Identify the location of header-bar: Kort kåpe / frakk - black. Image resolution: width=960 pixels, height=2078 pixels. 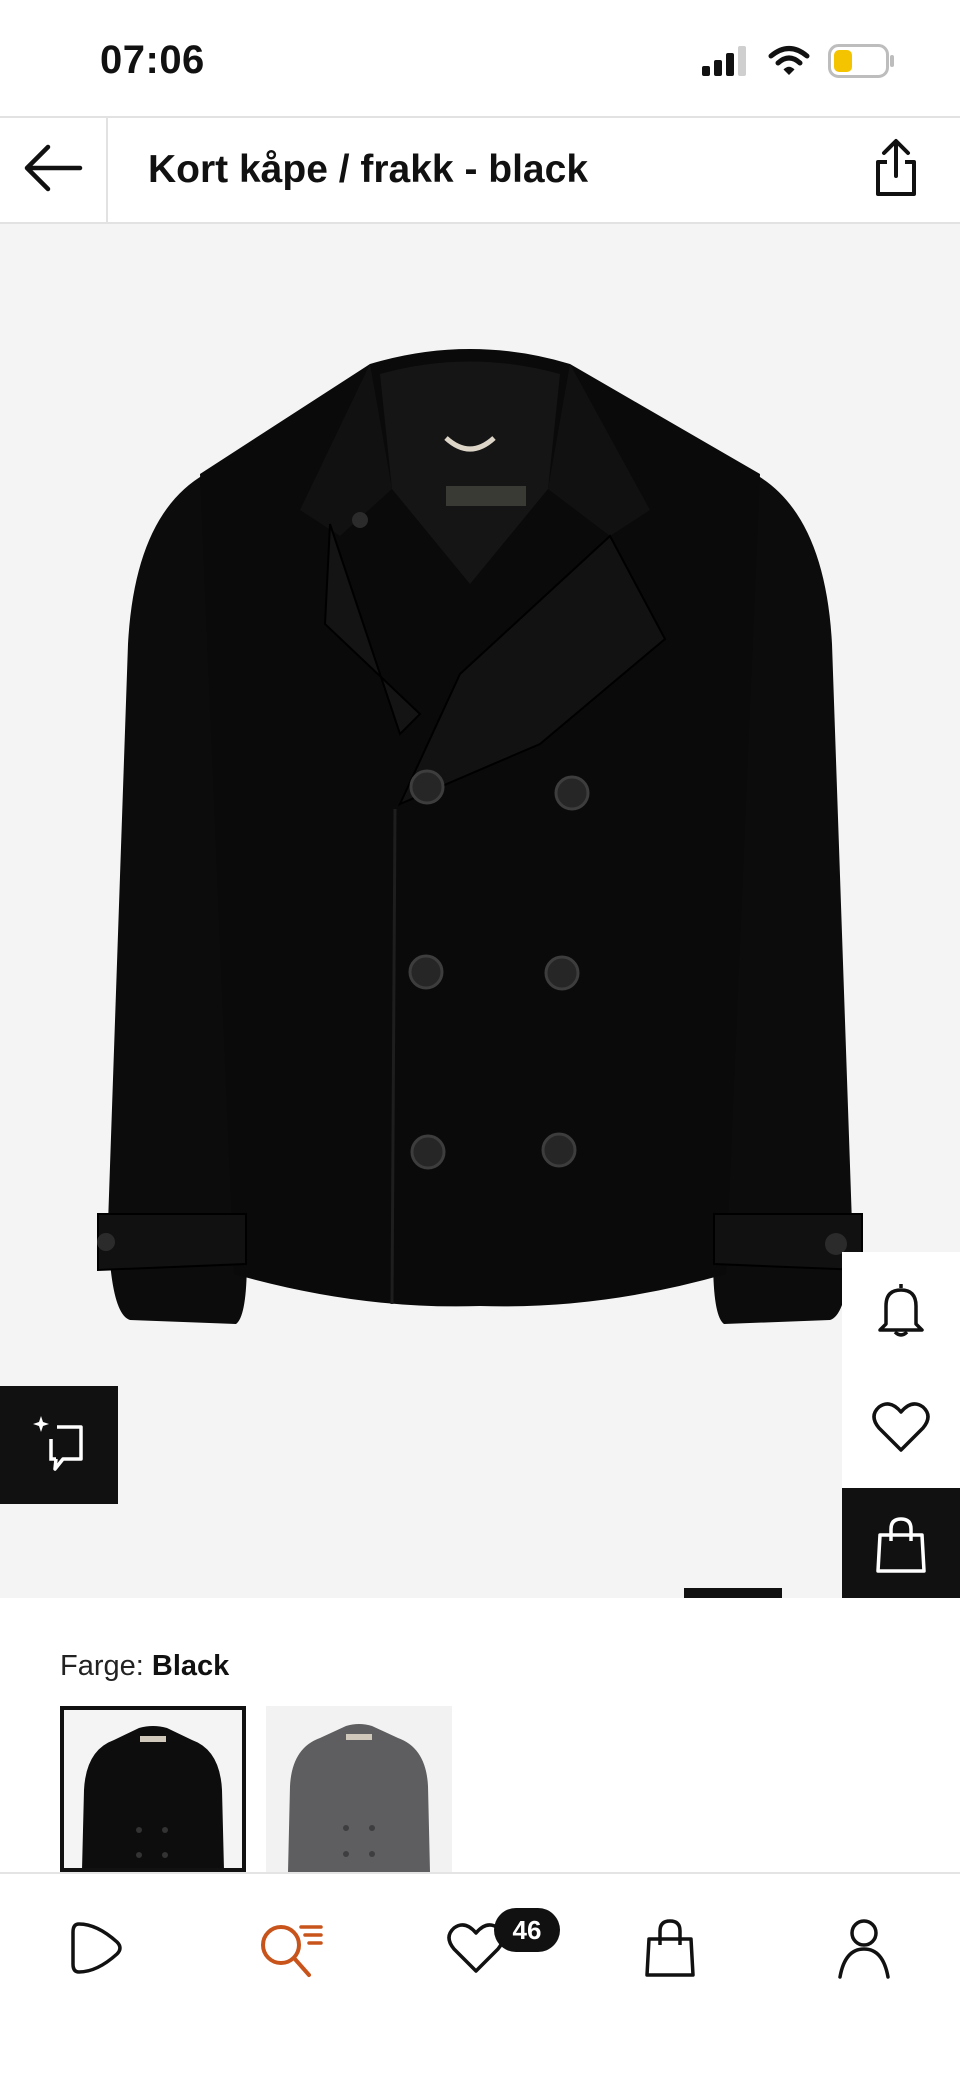
(480, 170).